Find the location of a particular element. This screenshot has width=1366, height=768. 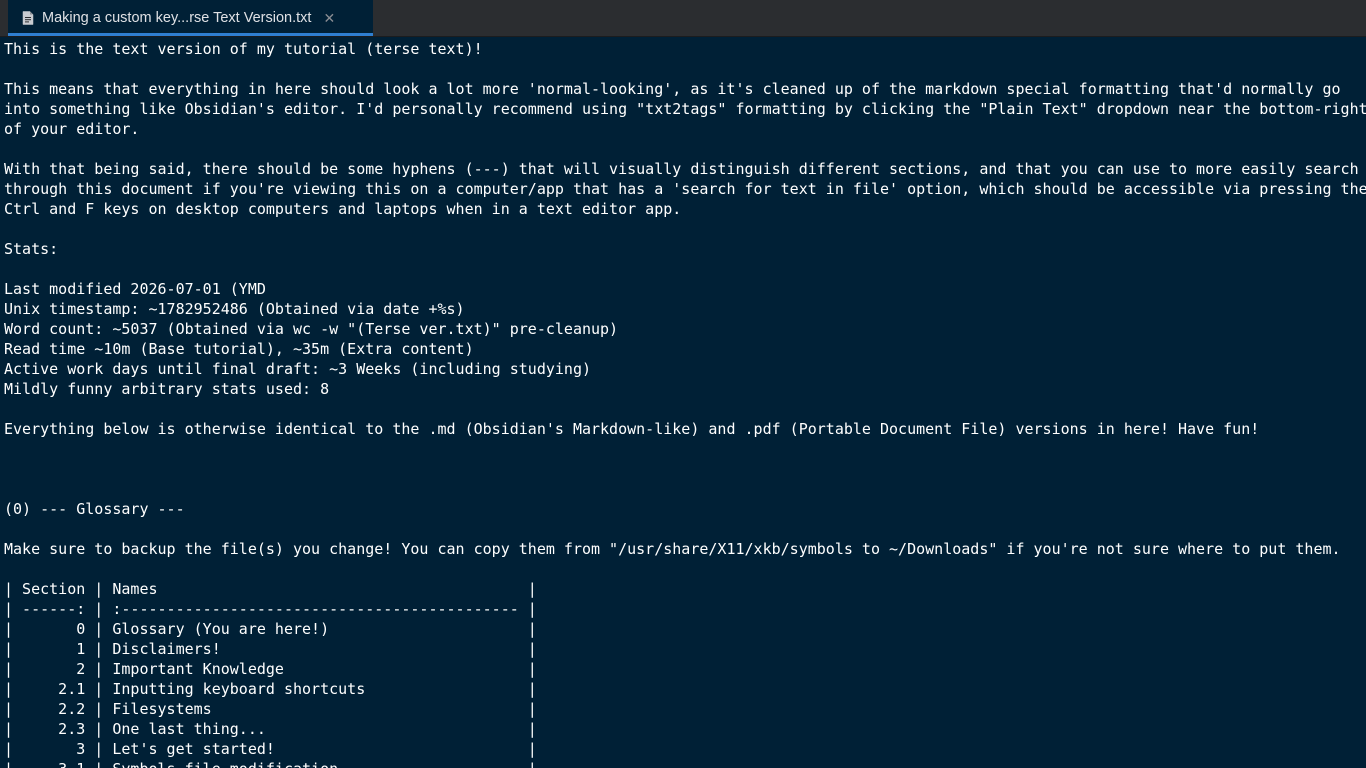

text-line: | 2.1 | Inputting keyboard shortcuts | is located at coordinates (270, 689).